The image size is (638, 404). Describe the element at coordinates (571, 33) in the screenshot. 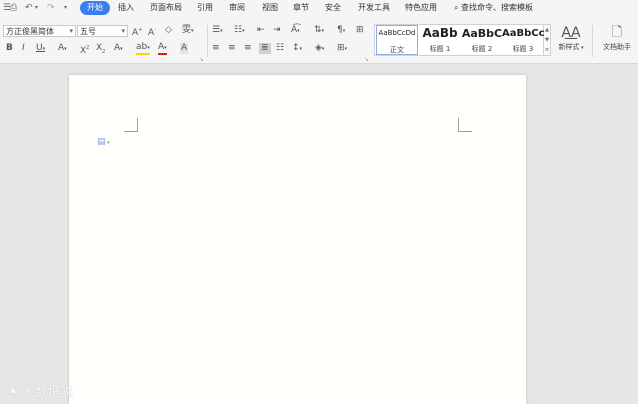

I see `new-style-icon: A͟A` at that location.